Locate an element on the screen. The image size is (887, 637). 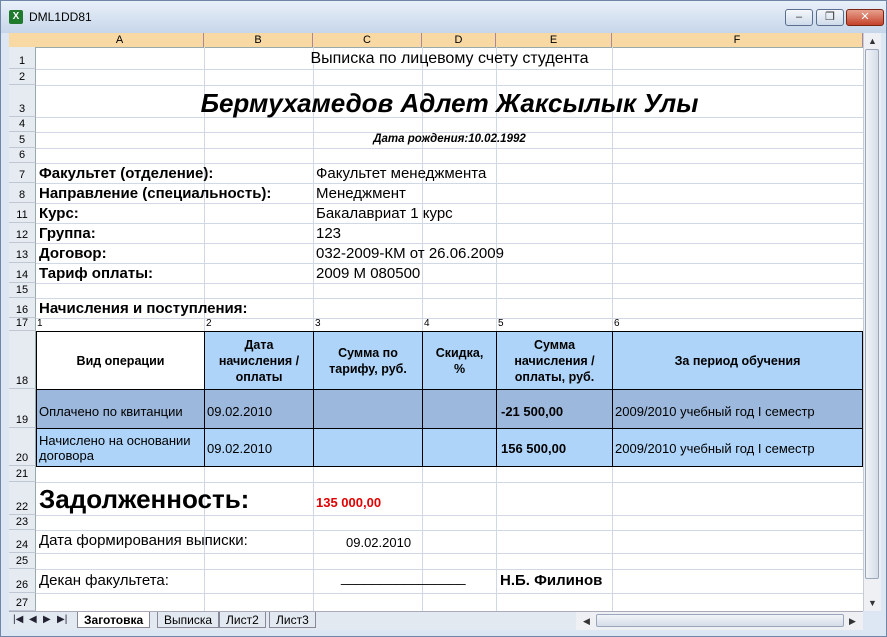
header-tariff-sum: Сумма по тарифу, руб. is located at coordinates (368, 360).